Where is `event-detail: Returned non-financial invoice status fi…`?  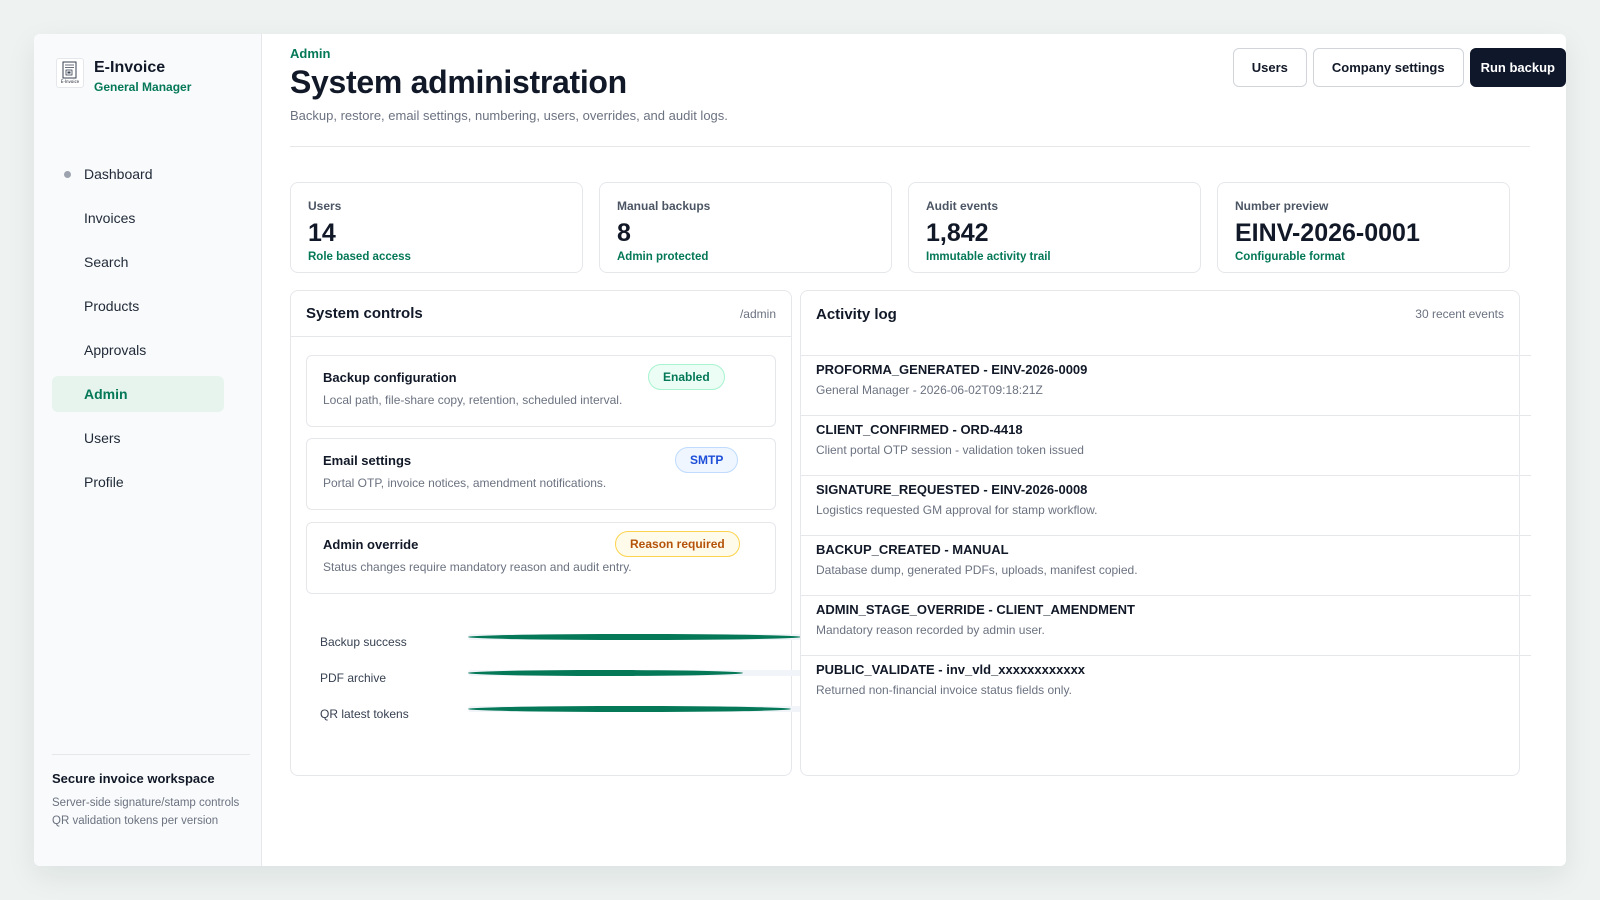 event-detail: Returned non-financial invoice status fi… is located at coordinates (944, 690).